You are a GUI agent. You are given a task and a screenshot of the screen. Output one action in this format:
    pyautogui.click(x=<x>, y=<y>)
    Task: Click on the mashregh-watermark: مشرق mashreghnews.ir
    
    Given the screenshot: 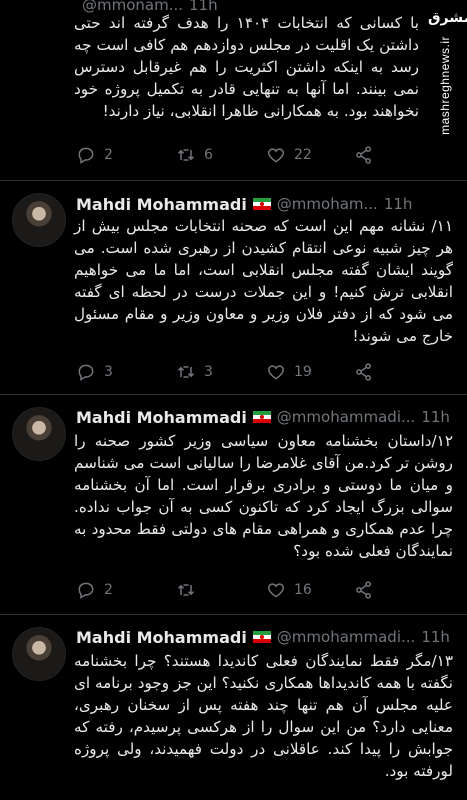 What is the action you would take?
    pyautogui.click(x=446, y=95)
    